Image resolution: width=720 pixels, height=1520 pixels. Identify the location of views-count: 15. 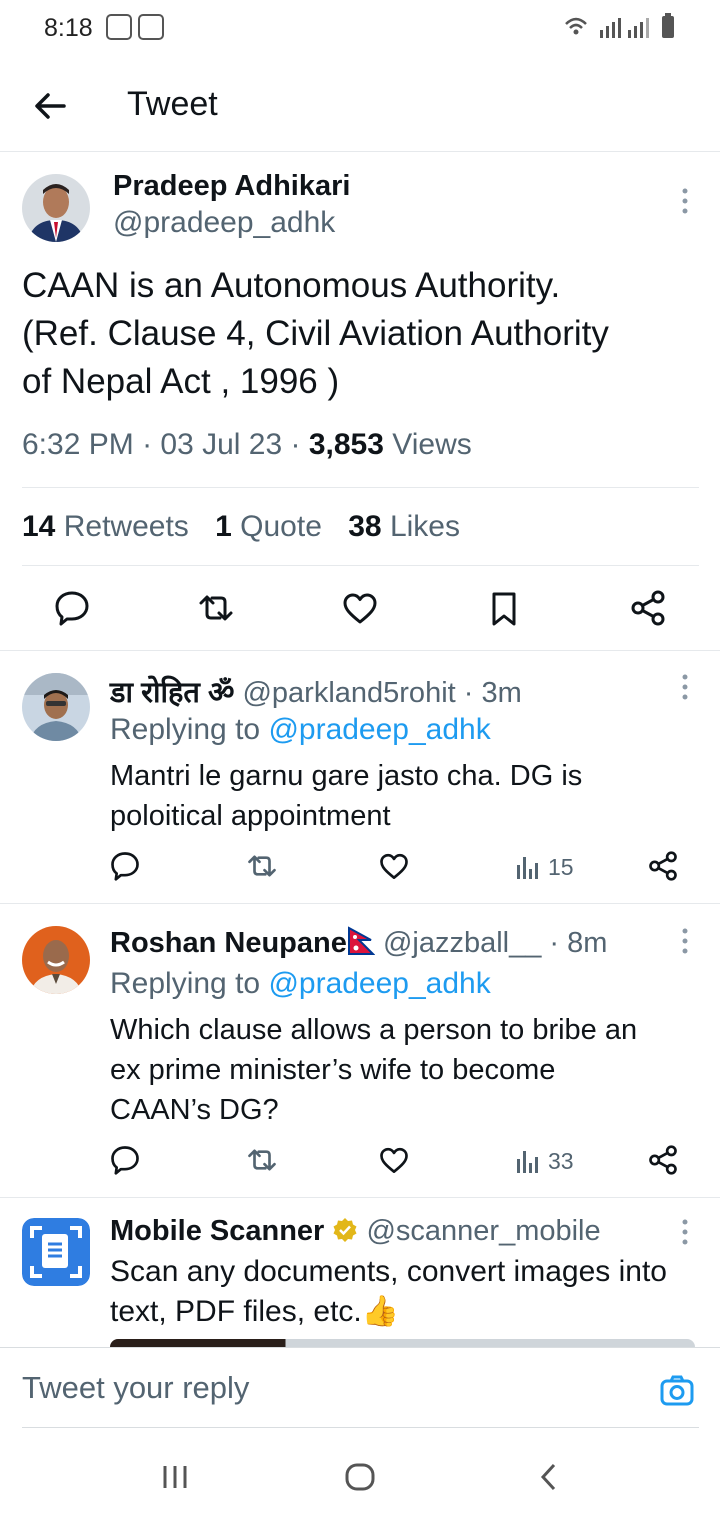
(561, 866).